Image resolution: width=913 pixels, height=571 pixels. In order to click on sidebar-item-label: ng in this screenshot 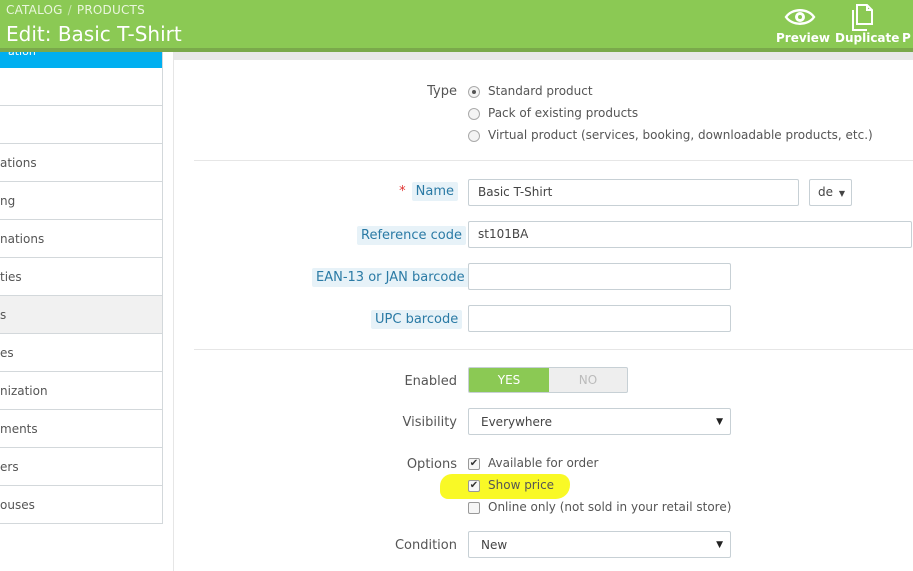, I will do `click(8, 201)`.